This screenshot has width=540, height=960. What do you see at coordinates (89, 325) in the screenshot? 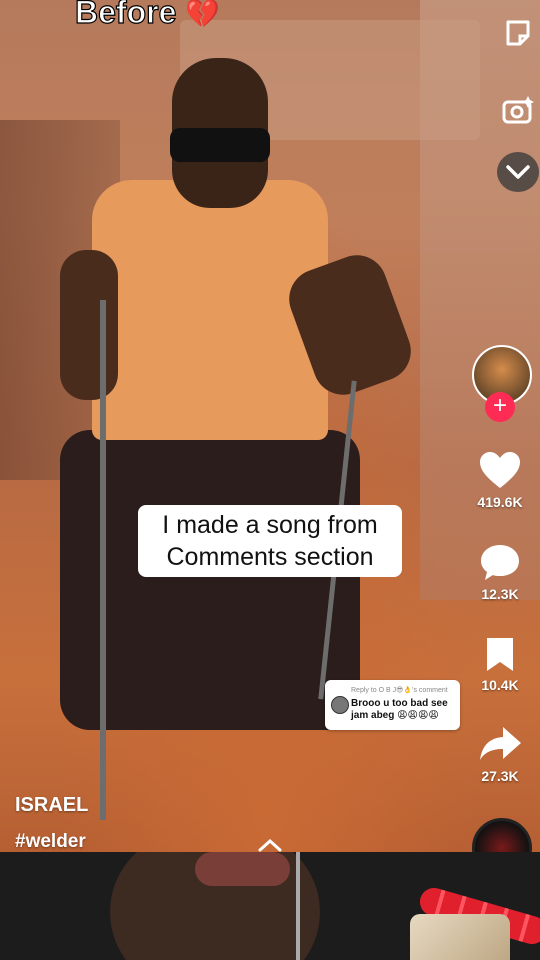
I see `person-arm-left` at bounding box center [89, 325].